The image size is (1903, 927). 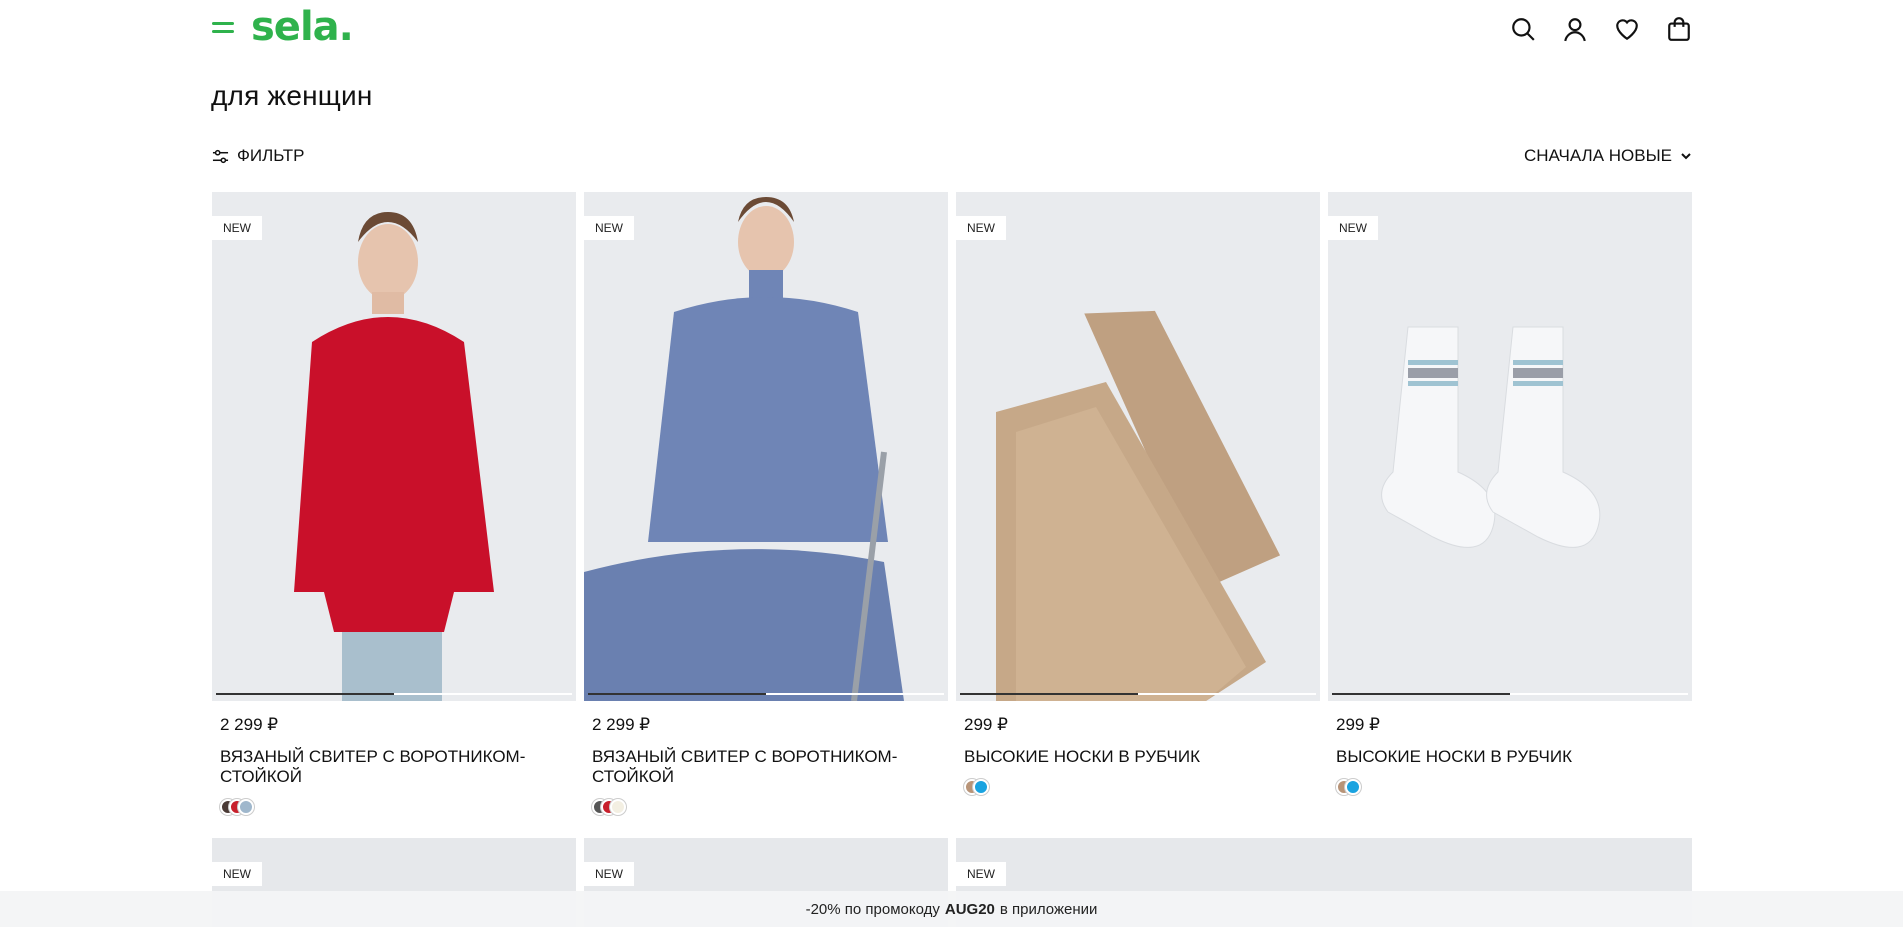 I want to click on search-icon, so click(x=1523, y=29).